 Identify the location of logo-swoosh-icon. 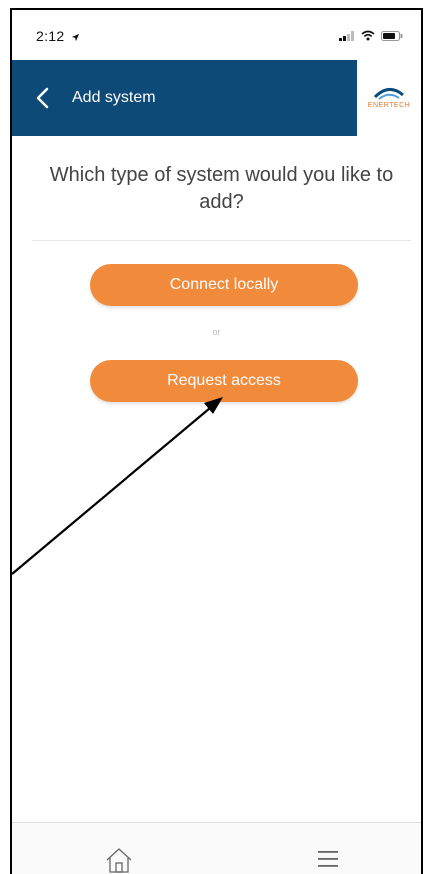
(388, 94).